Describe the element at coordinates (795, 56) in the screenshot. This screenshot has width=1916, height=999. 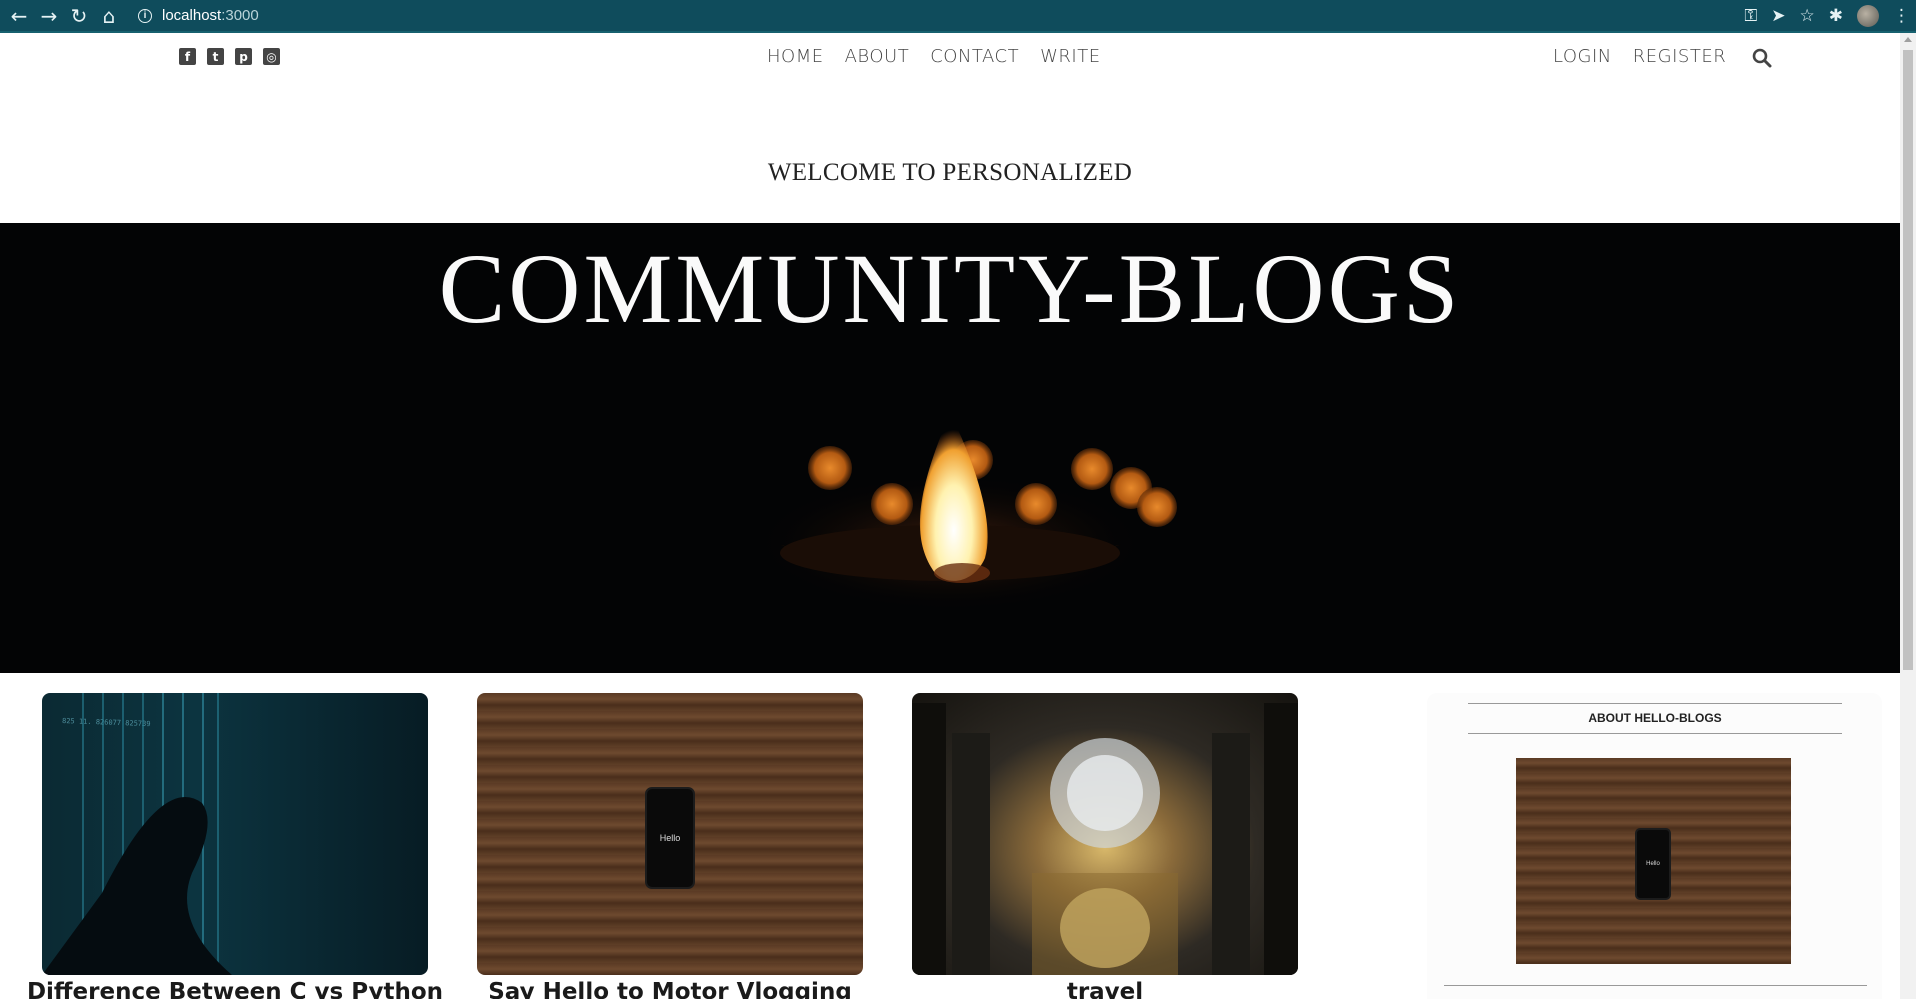
I see `menu-home: HOME` at that location.